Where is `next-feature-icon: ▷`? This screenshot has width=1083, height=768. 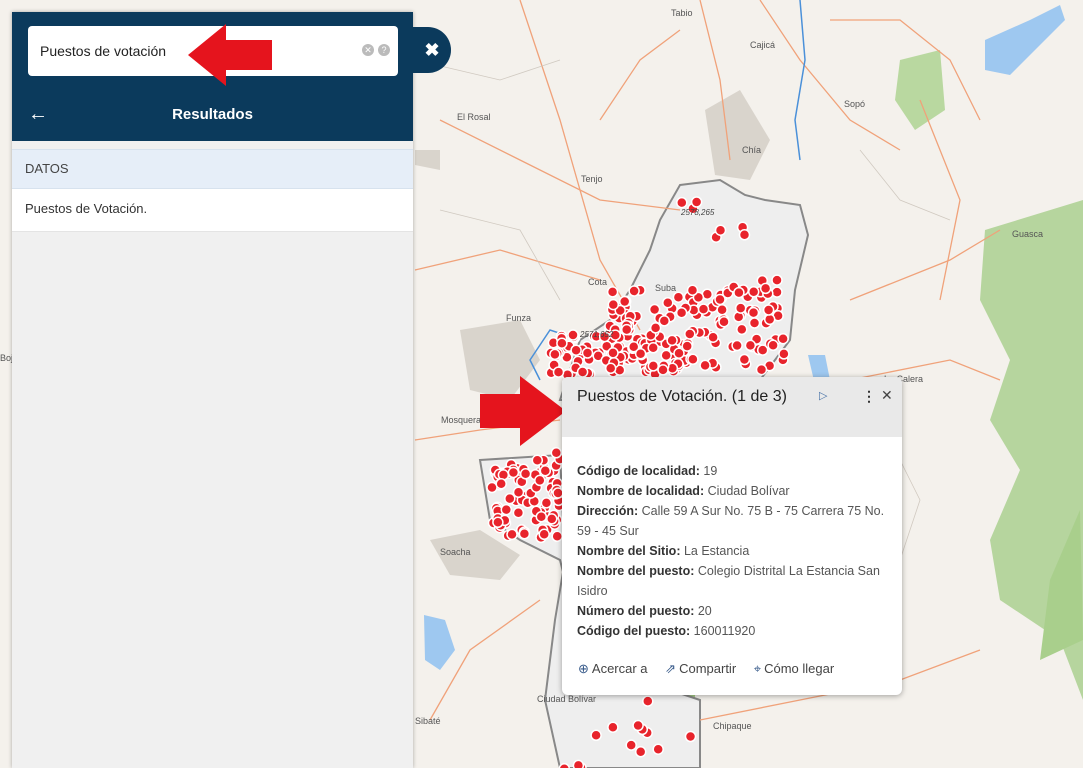
next-feature-icon: ▷ is located at coordinates (823, 395).